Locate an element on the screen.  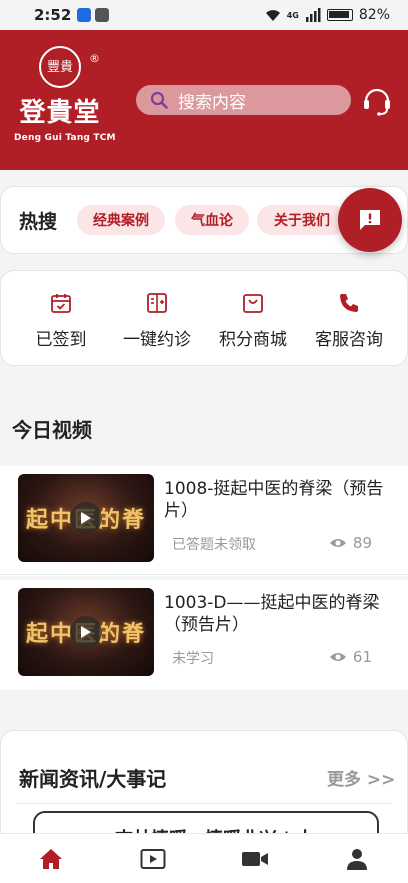
camera-icon is located at coordinates (255, 859).